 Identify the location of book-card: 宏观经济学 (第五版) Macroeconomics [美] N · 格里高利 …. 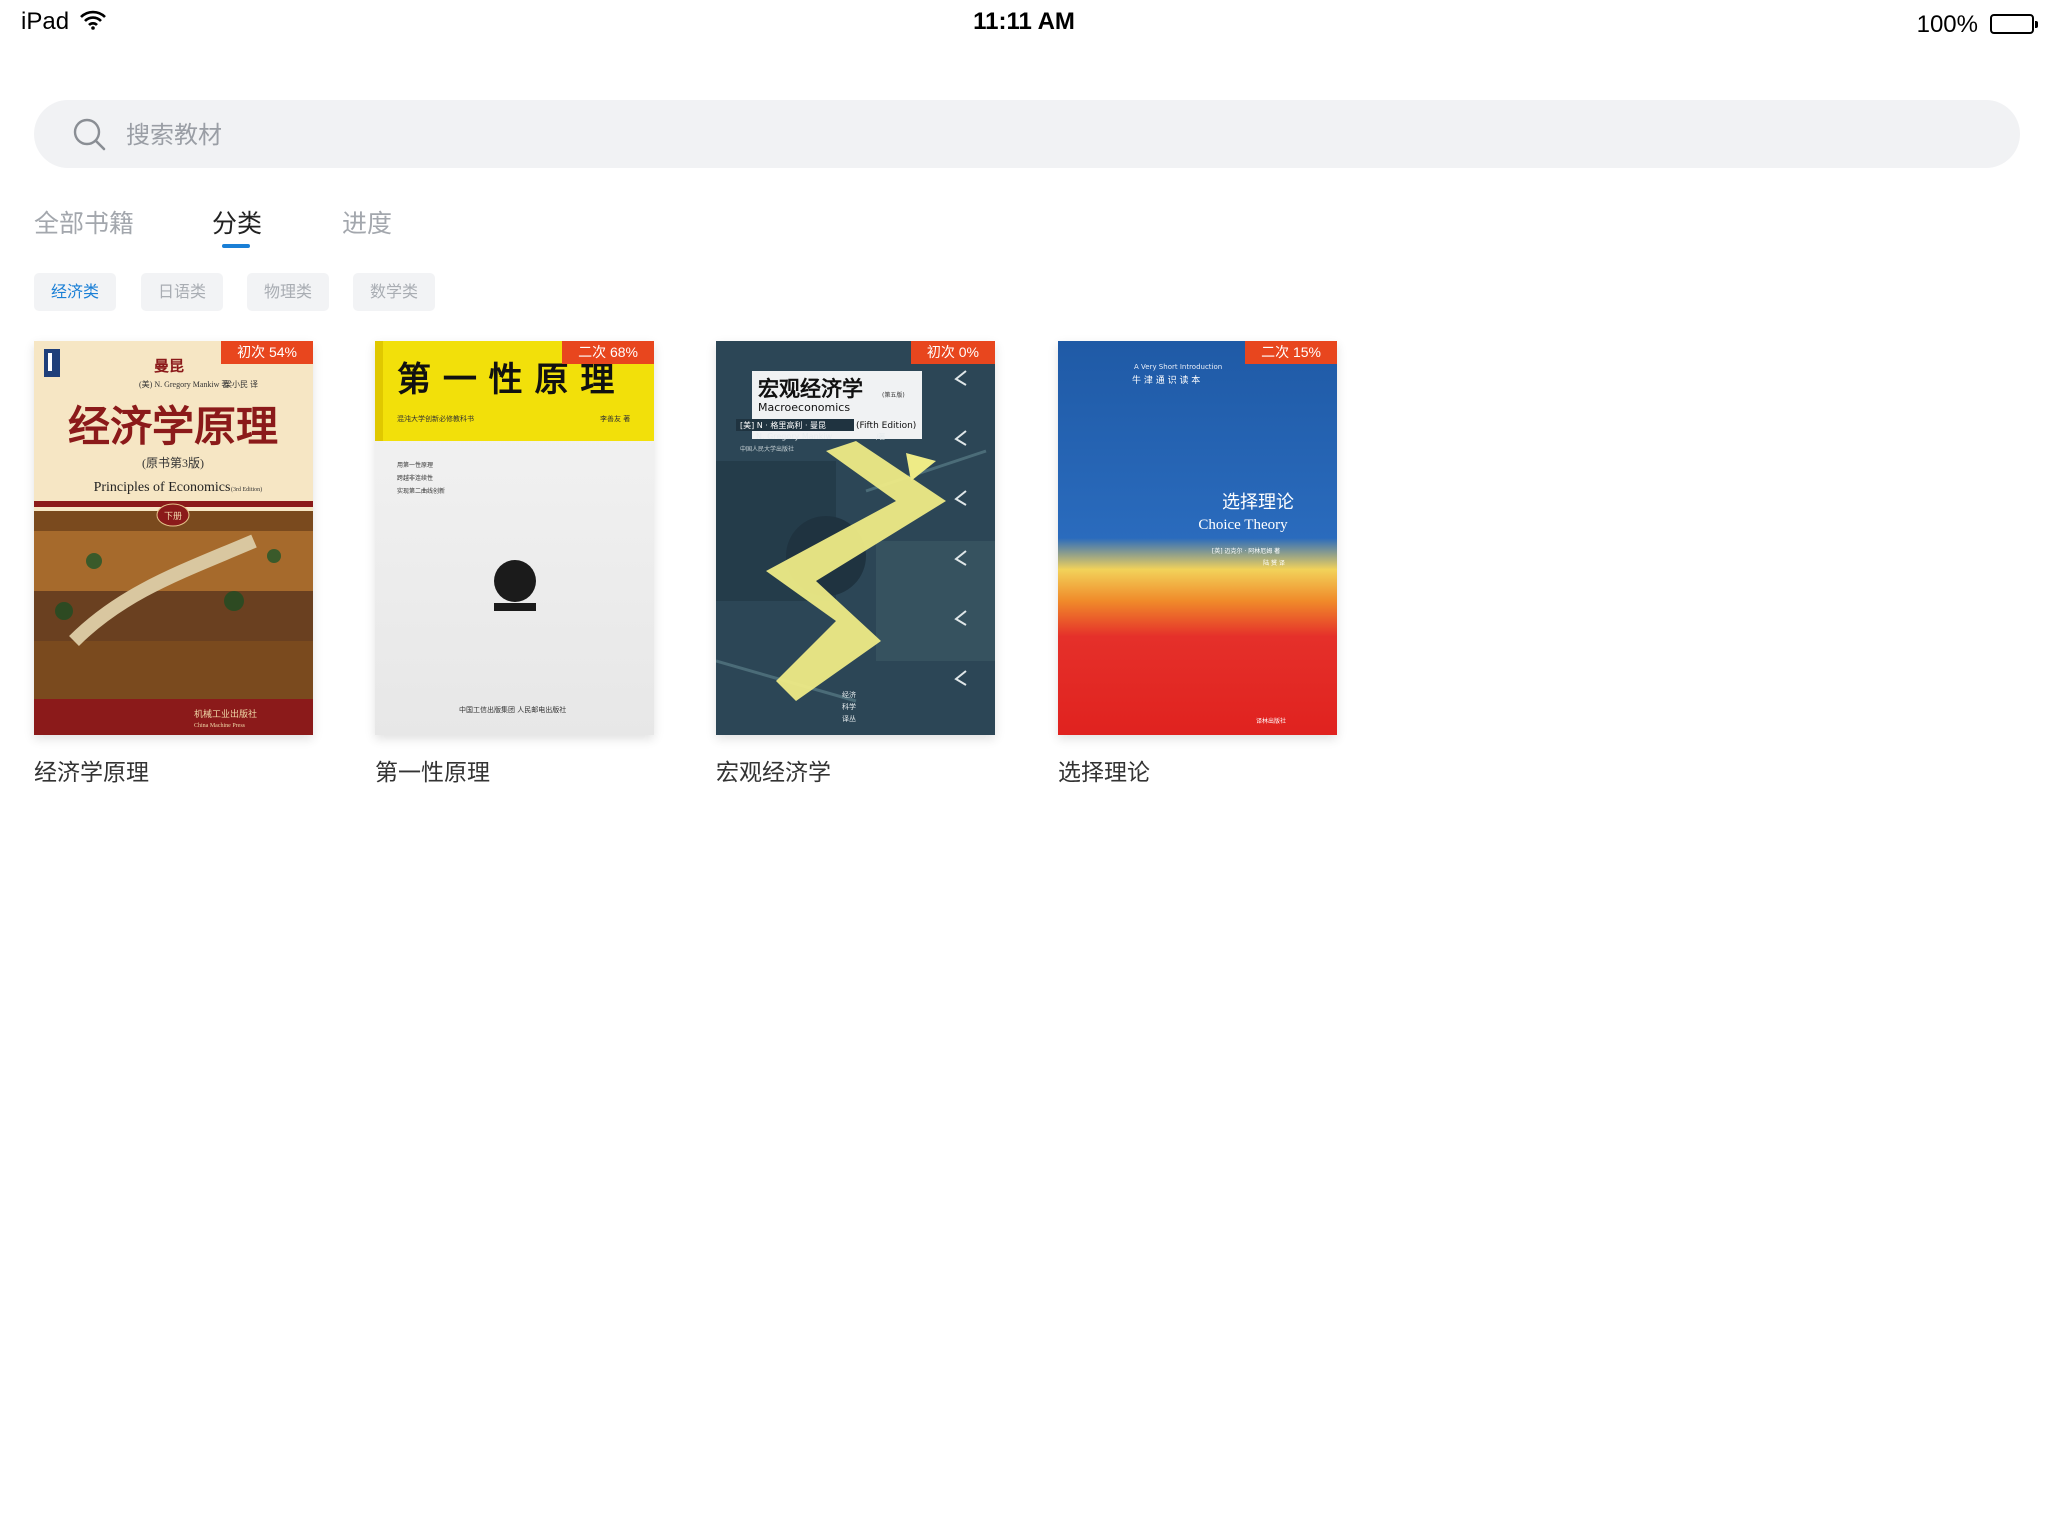
(855, 564).